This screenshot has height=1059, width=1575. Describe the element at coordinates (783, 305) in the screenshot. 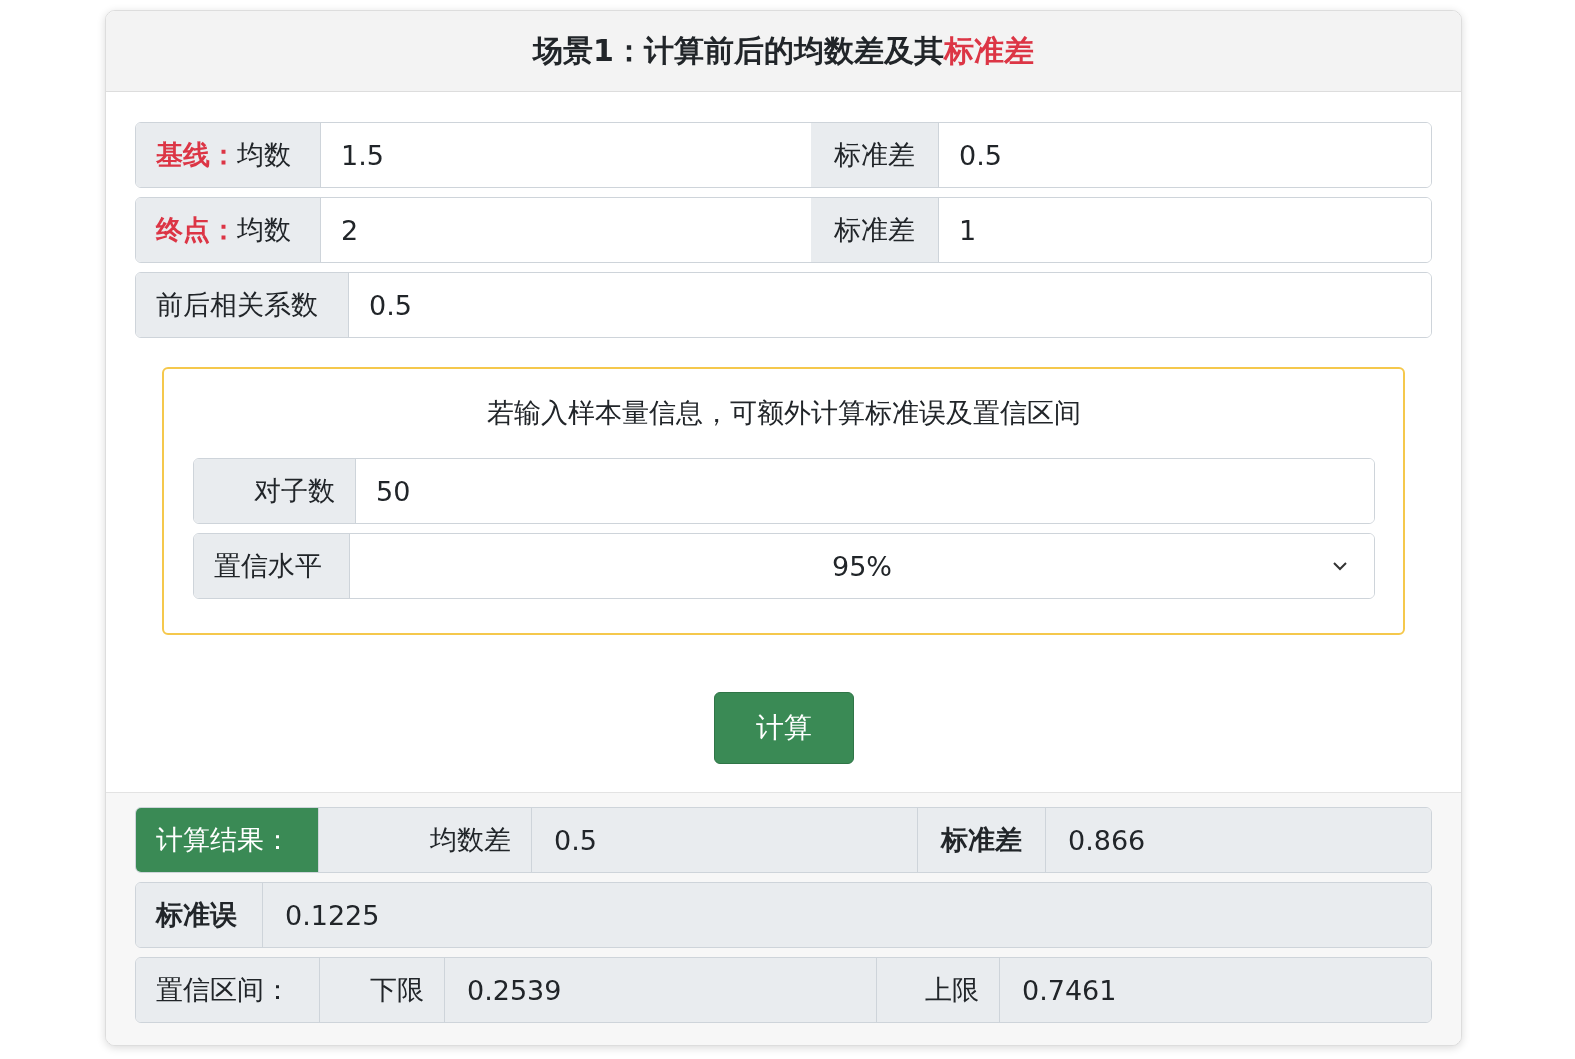

I see `input-group: 前后相关系数 0.5` at that location.